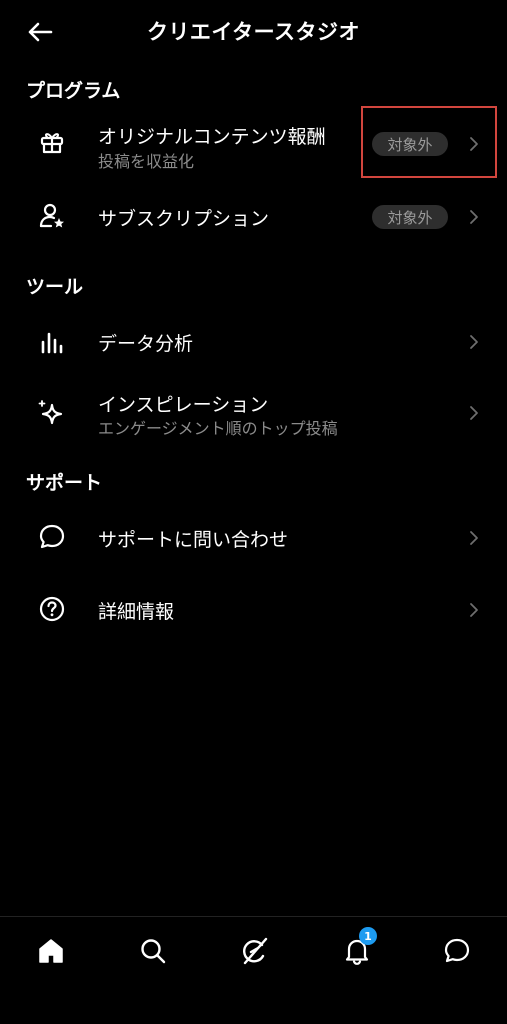  I want to click on grok-icon, so click(255, 951).